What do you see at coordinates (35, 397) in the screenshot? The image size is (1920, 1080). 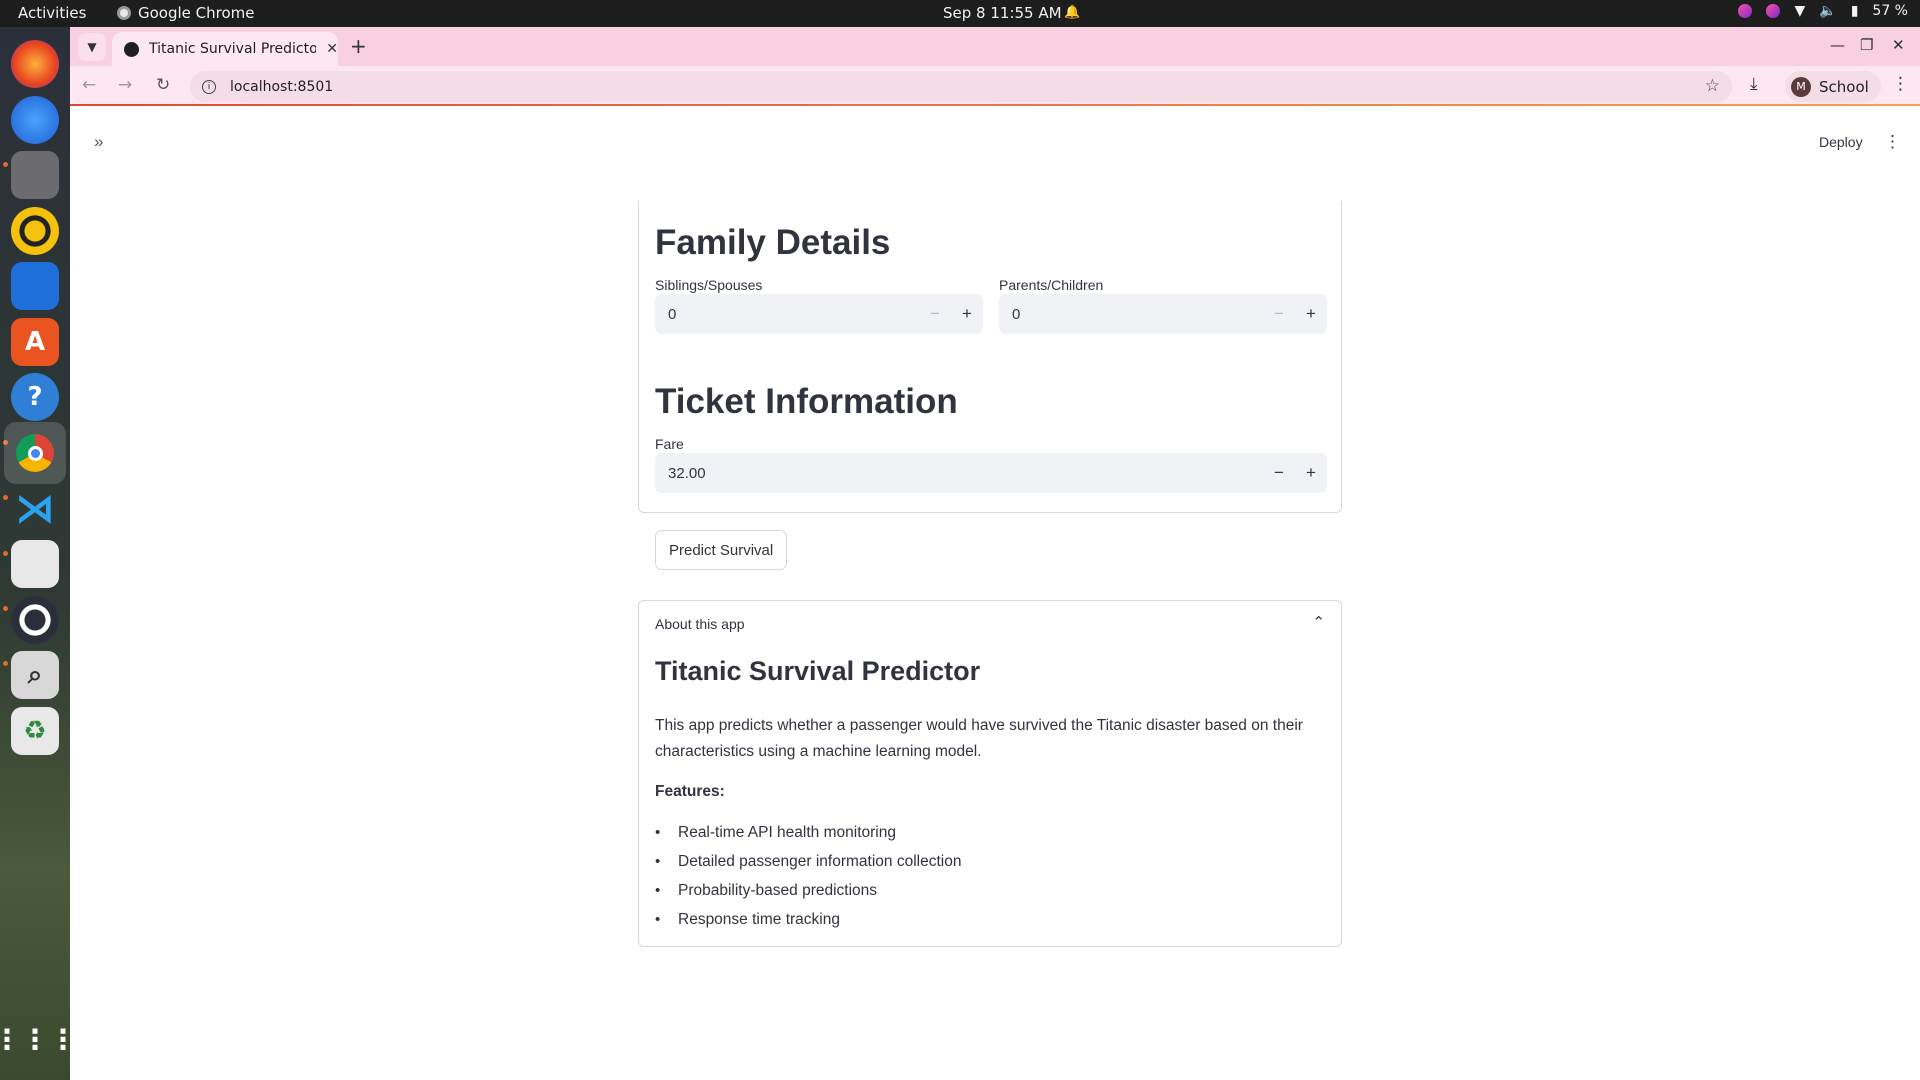 I see `help-icon: ?` at bounding box center [35, 397].